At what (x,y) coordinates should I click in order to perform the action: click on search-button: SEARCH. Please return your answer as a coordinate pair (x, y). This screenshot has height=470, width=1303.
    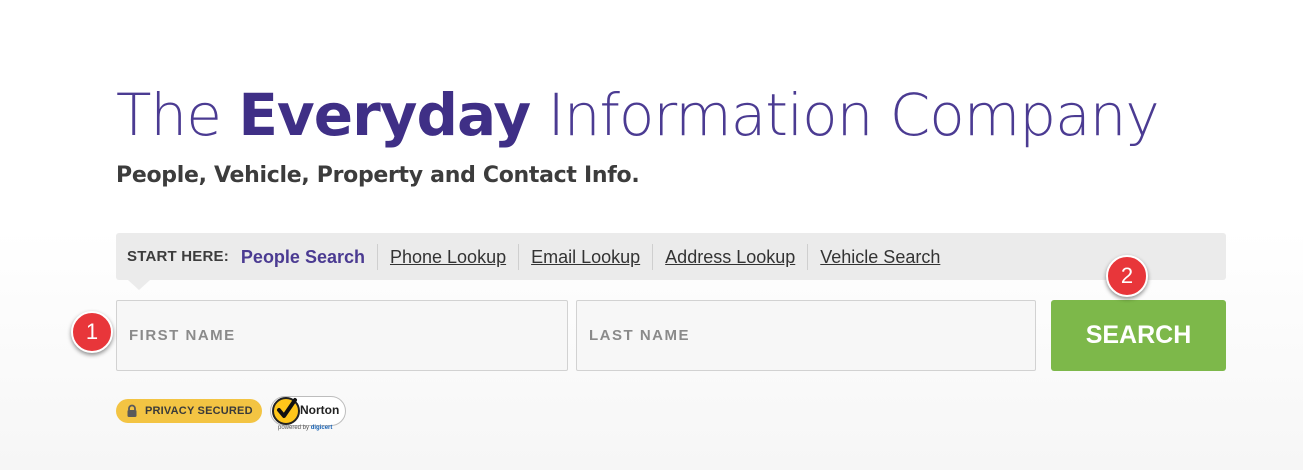
    Looking at the image, I should click on (1138, 335).